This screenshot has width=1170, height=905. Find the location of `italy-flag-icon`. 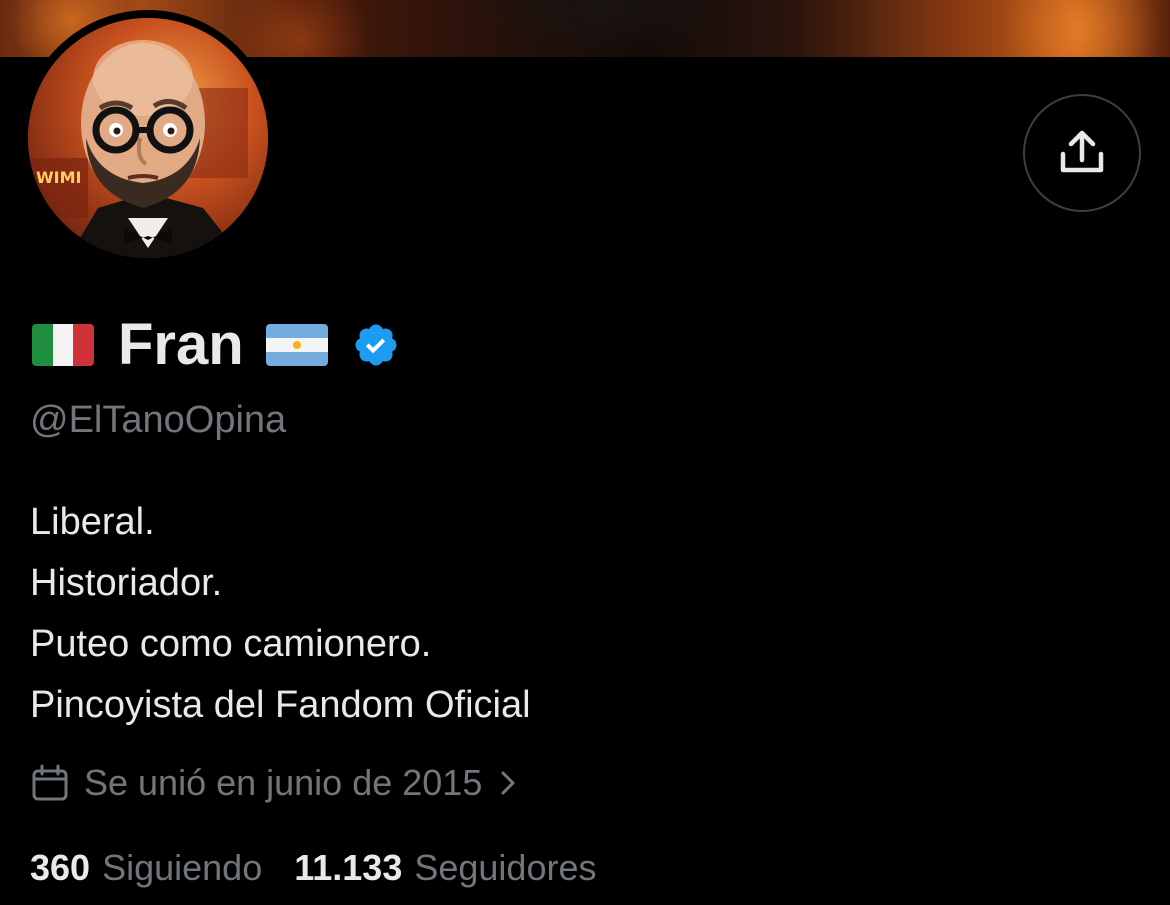

italy-flag-icon is located at coordinates (63, 345).